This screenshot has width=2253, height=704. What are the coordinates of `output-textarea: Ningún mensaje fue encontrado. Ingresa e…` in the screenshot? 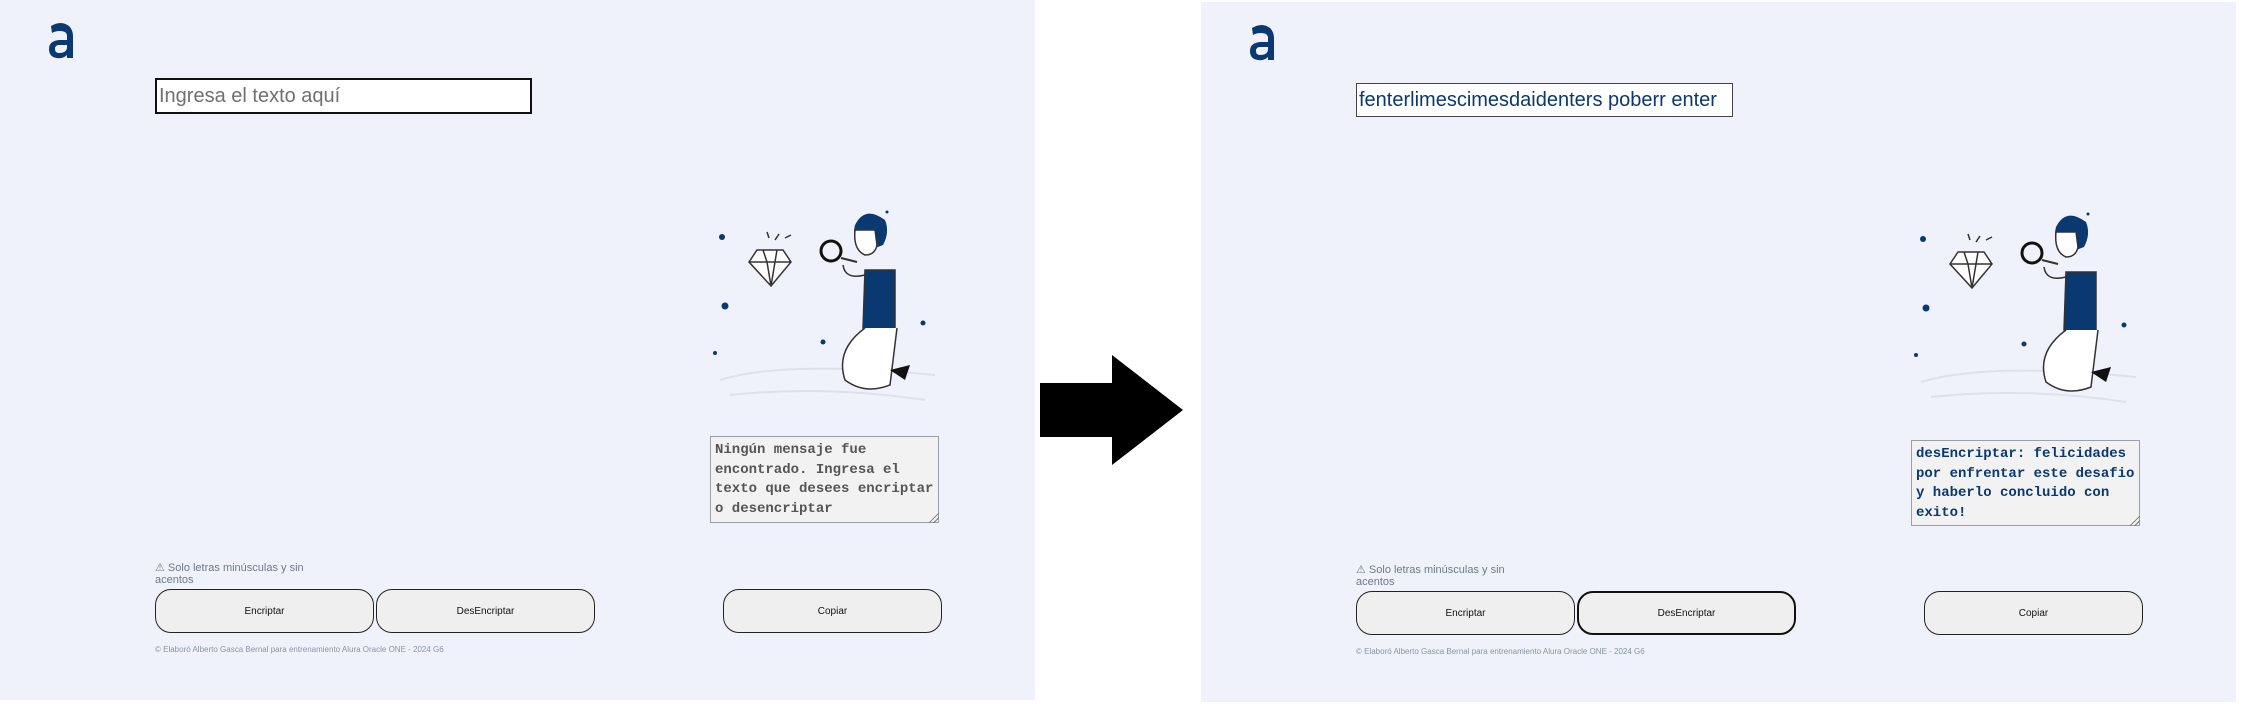 It's located at (824, 479).